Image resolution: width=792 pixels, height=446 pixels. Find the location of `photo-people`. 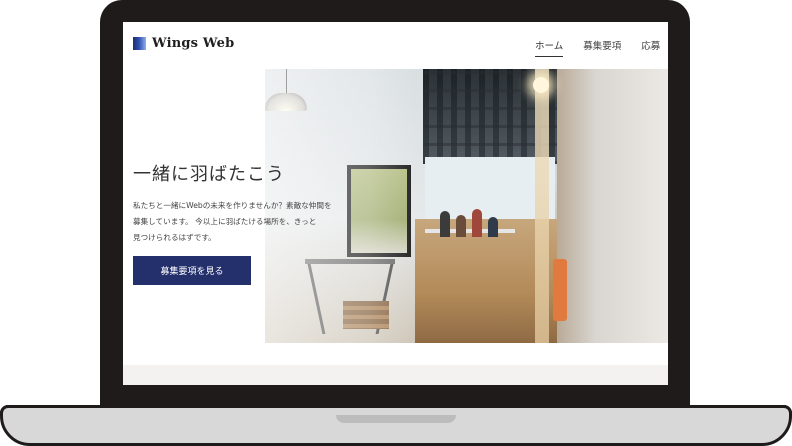

photo-people is located at coordinates (470, 217).